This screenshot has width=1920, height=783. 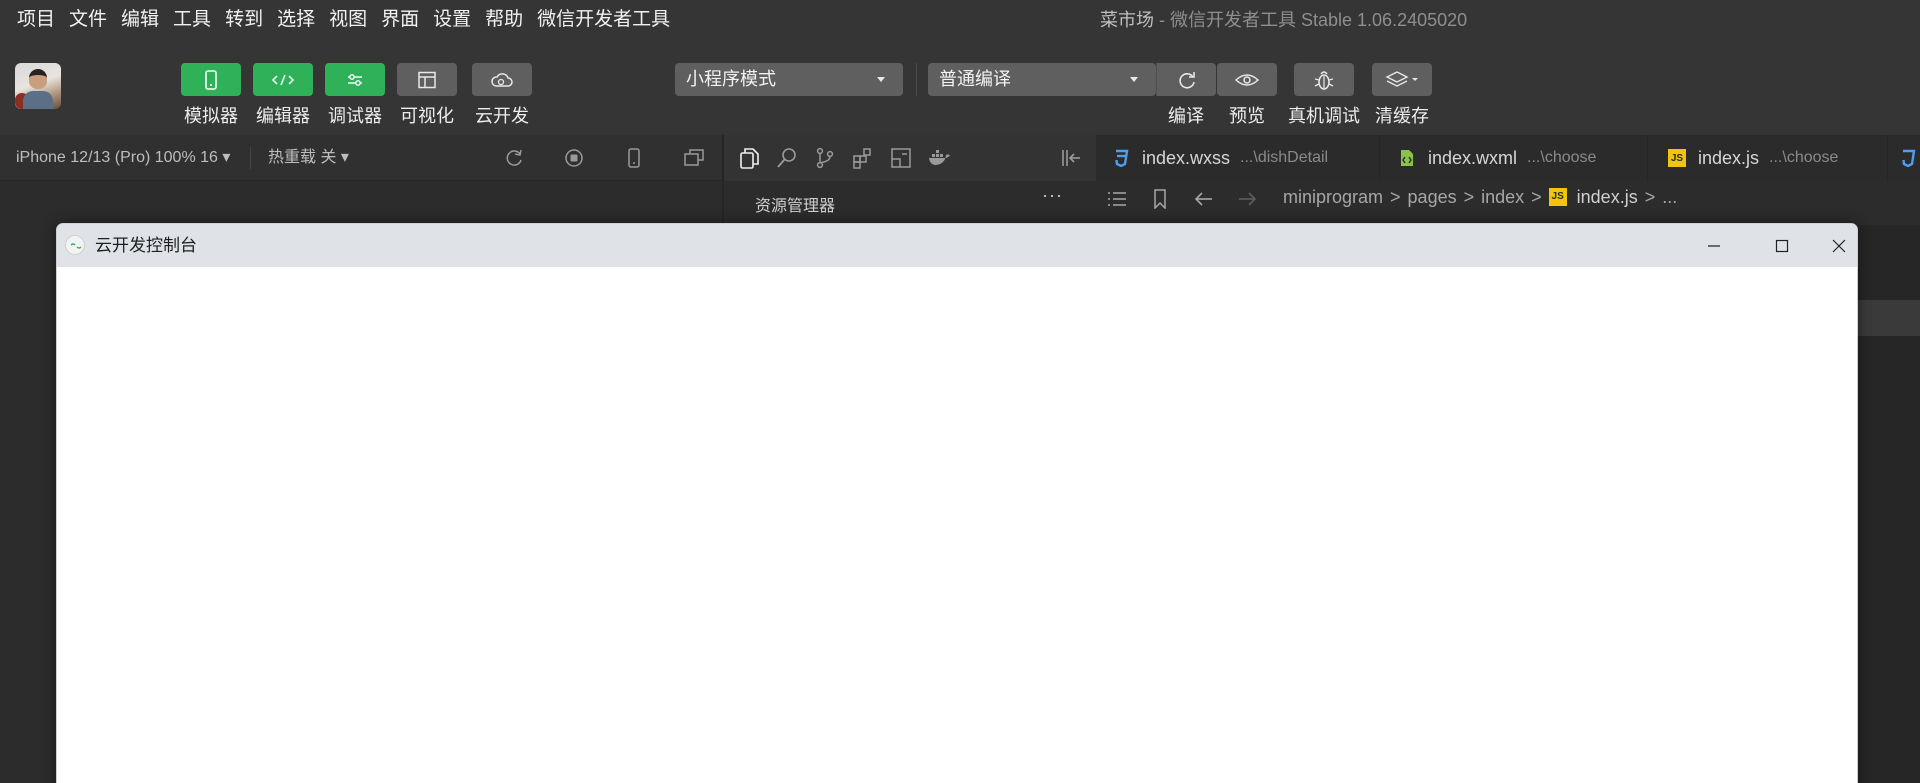 What do you see at coordinates (1238, 158) in the screenshot?
I see `tab-index-wxss: index.wxss ...\dishDetail` at bounding box center [1238, 158].